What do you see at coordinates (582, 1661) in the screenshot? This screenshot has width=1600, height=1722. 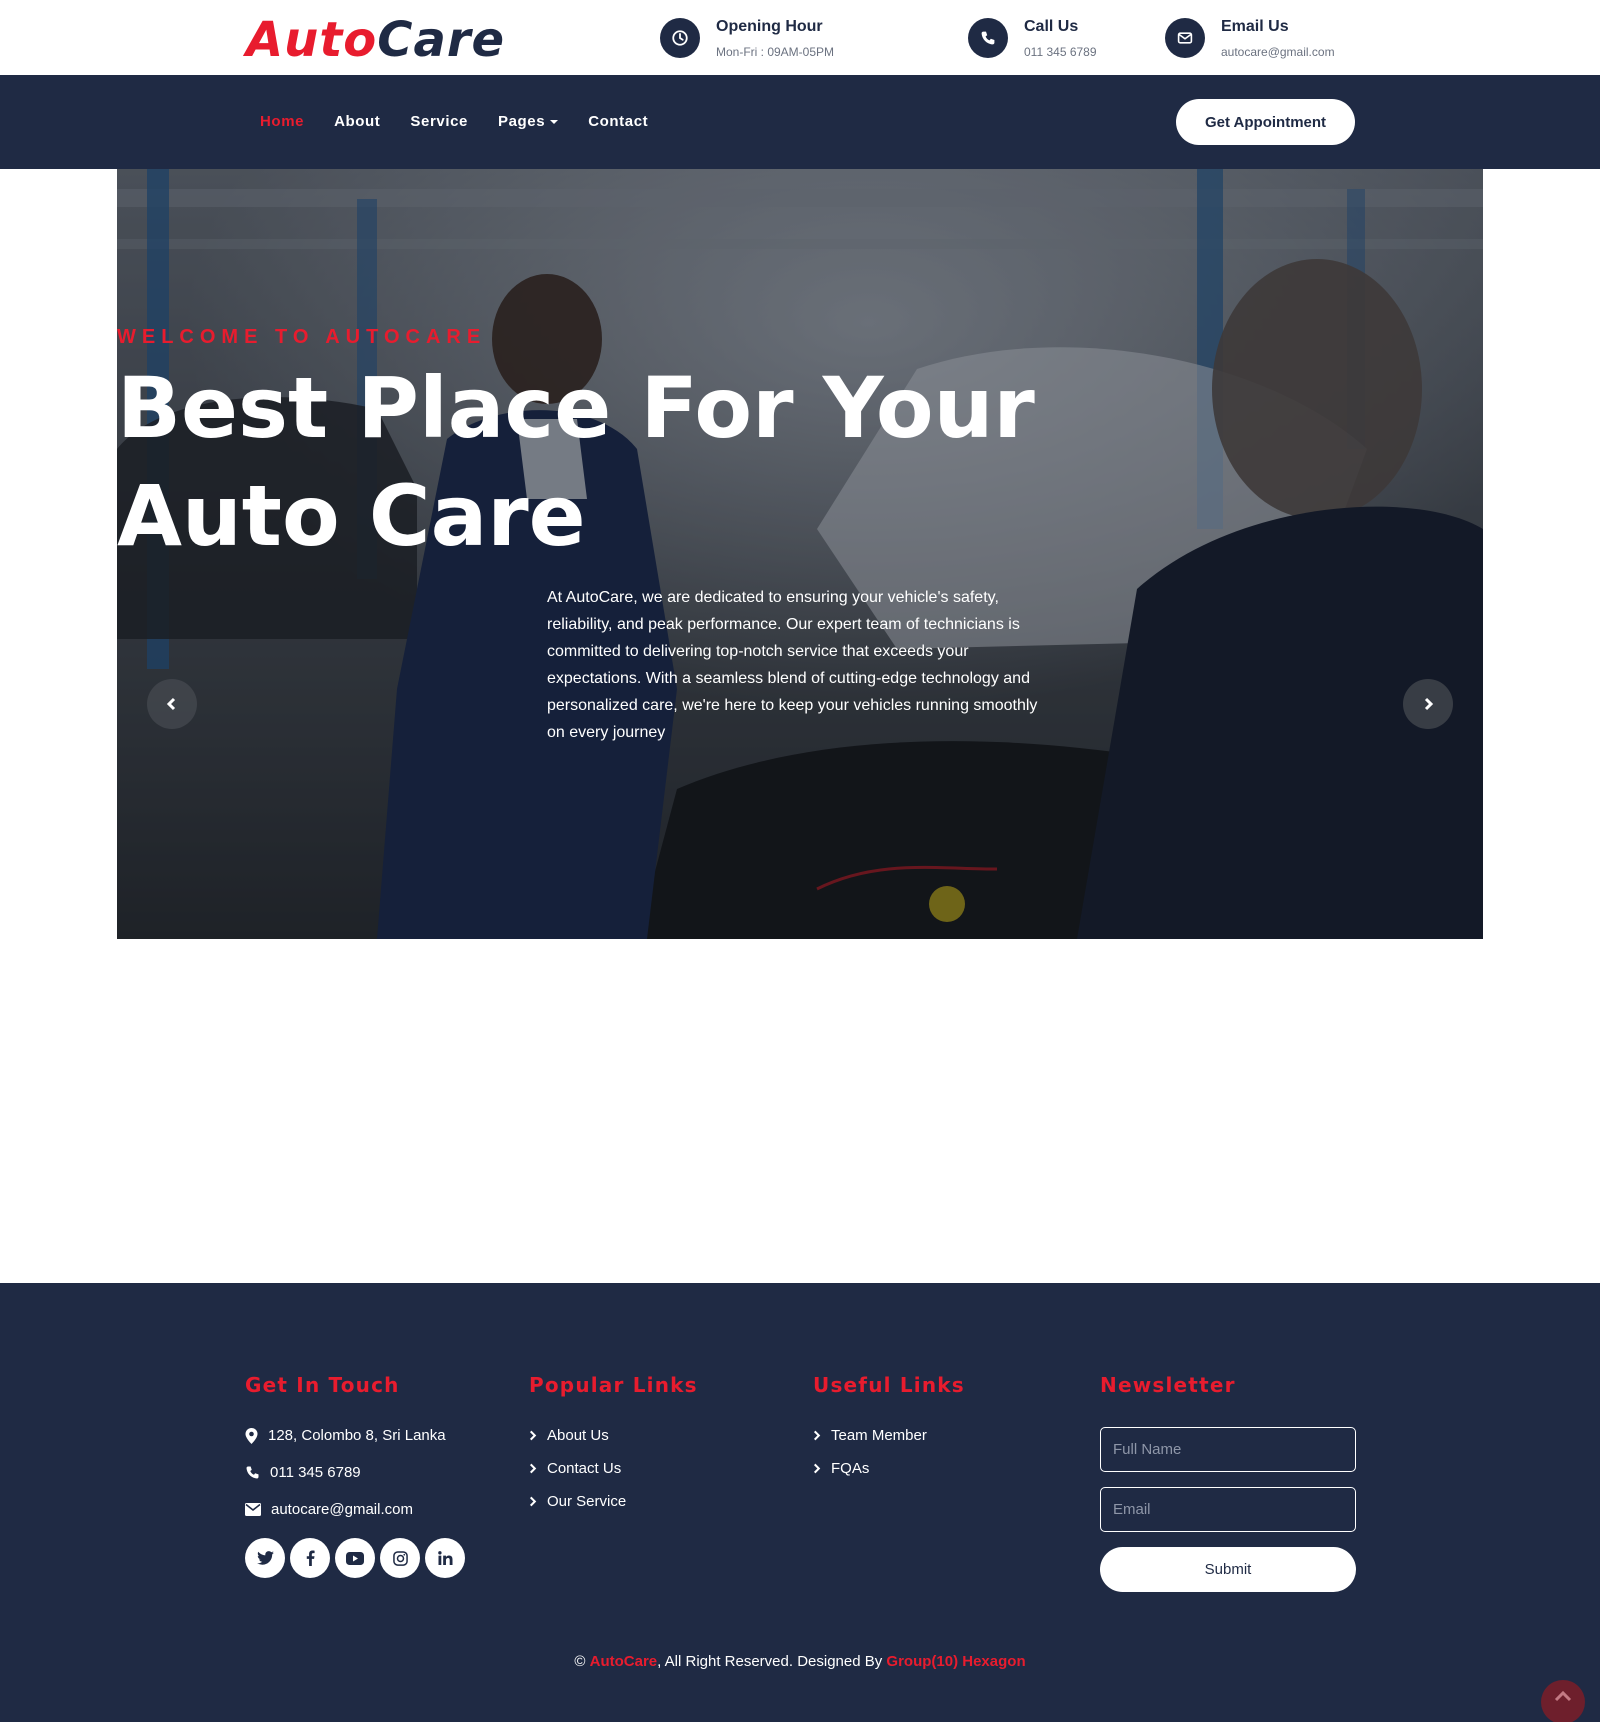 I see `copyright-prefix: ©` at bounding box center [582, 1661].